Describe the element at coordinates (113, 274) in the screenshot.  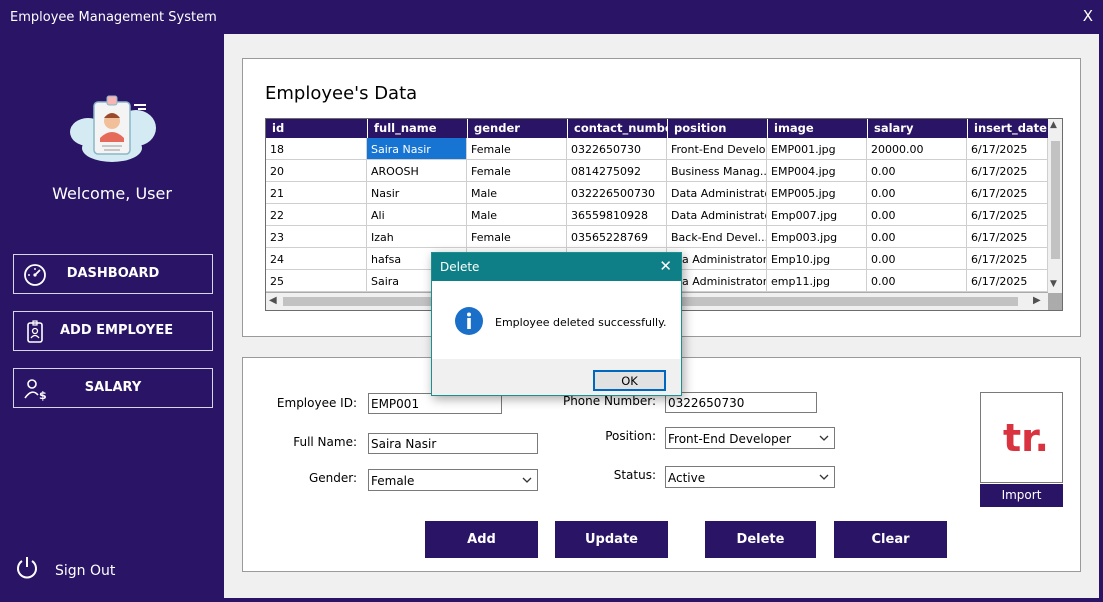
I see `nav-dashboard-button: DASHBOARD` at that location.